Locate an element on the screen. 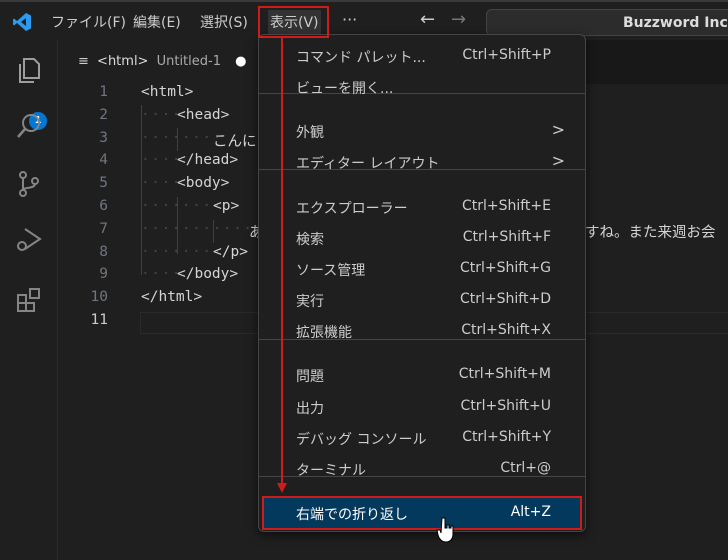 This screenshot has width=728, height=560. menu-item-shortcut: Ctrl+Shift+X is located at coordinates (506, 330).